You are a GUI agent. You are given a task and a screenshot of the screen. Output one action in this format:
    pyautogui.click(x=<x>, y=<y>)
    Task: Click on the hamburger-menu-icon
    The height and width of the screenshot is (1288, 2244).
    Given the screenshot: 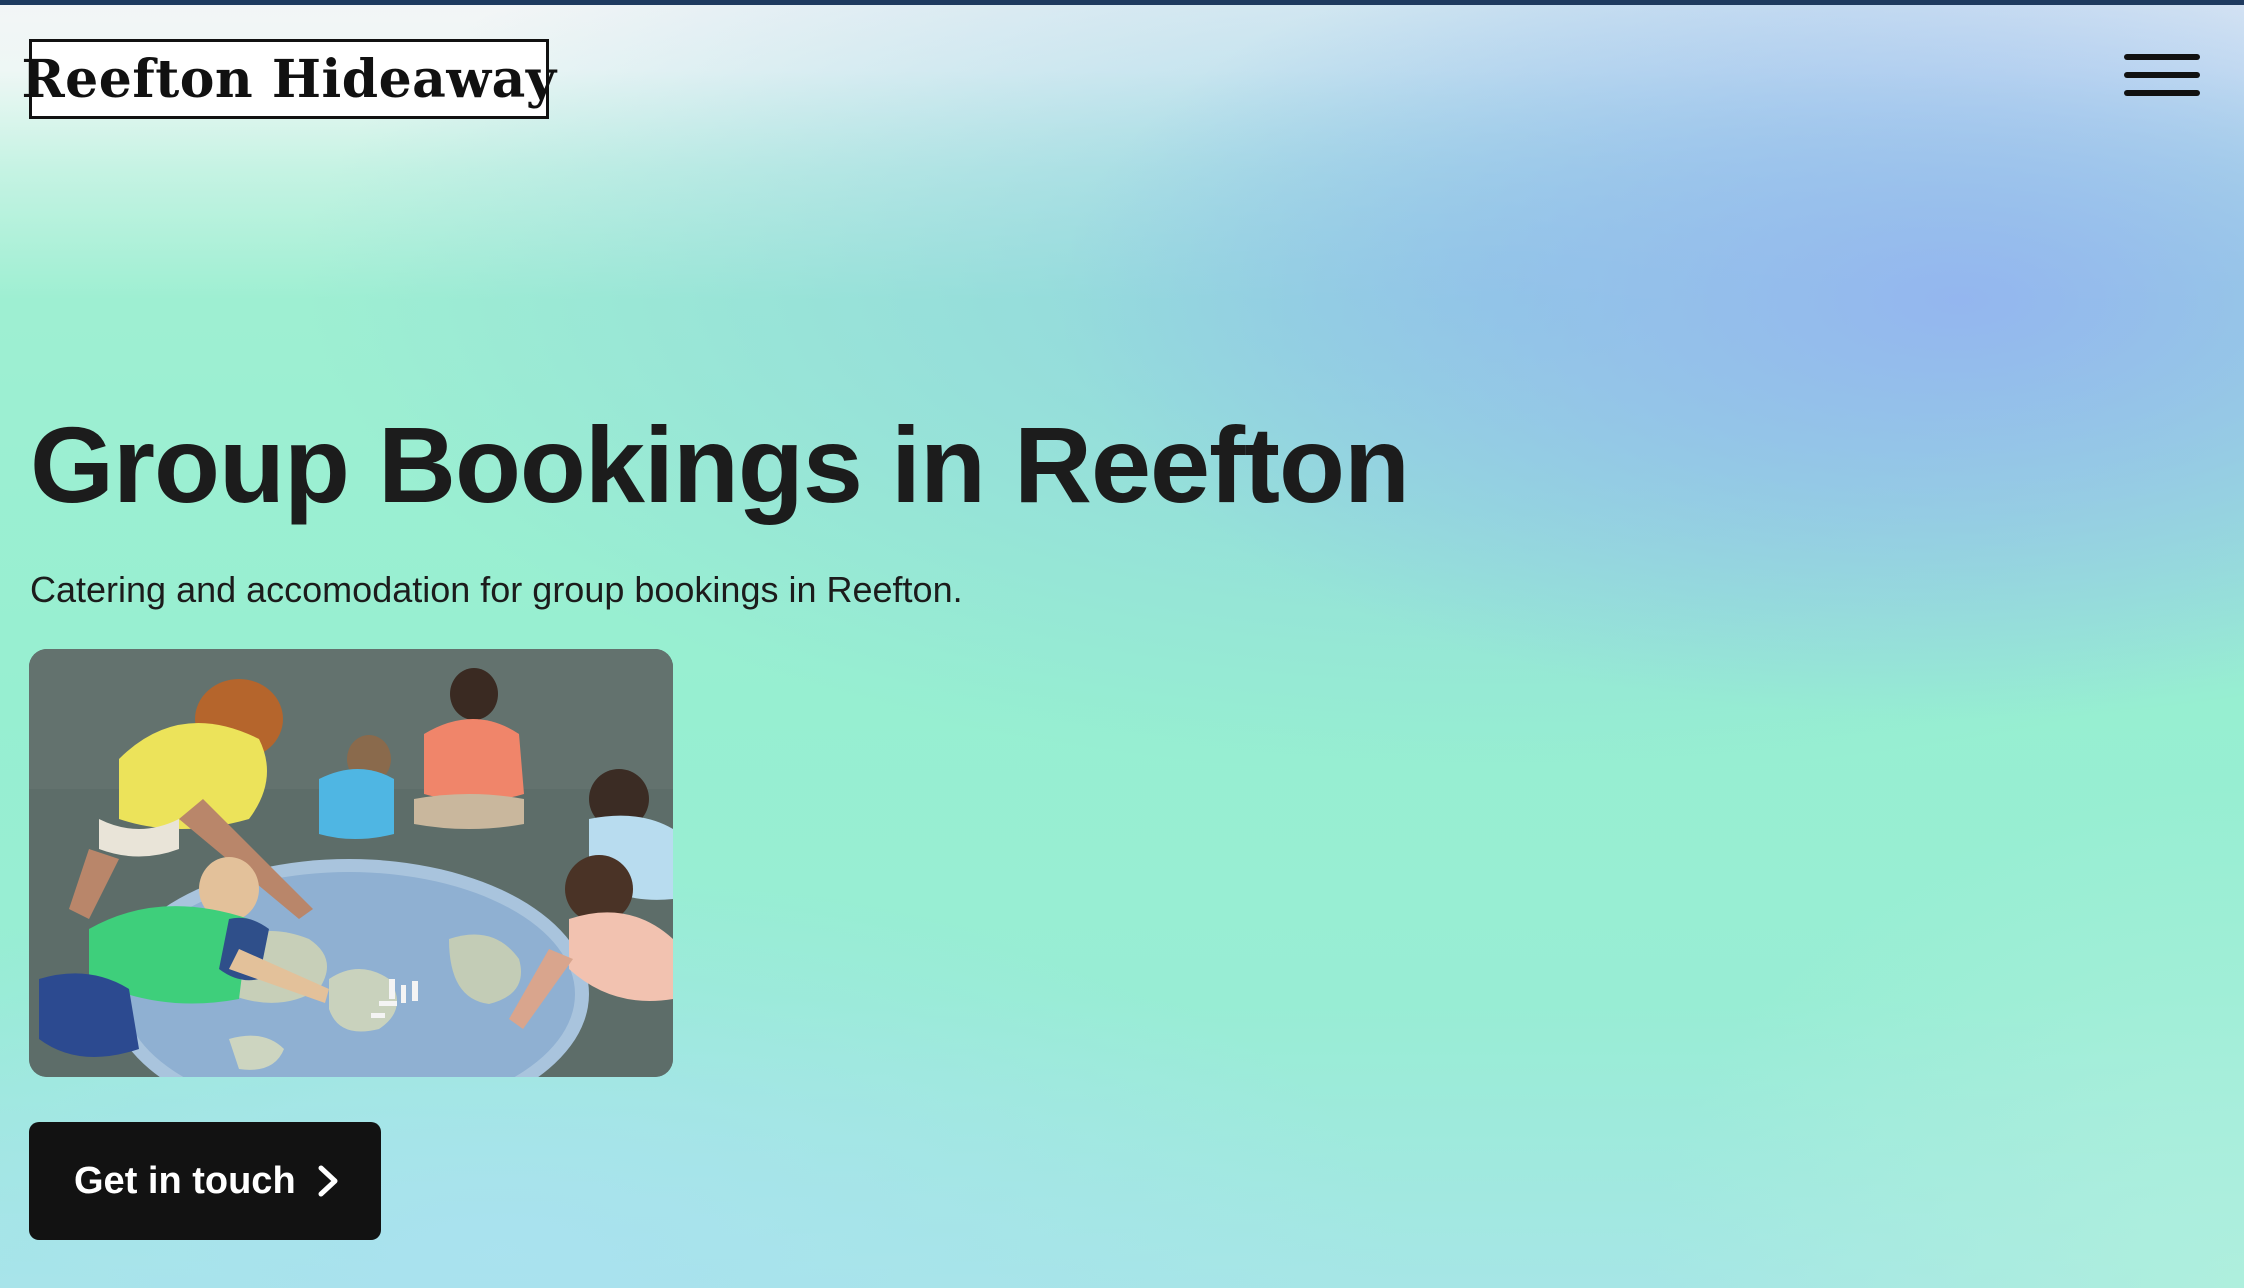 What is the action you would take?
    pyautogui.click(x=2162, y=77)
    